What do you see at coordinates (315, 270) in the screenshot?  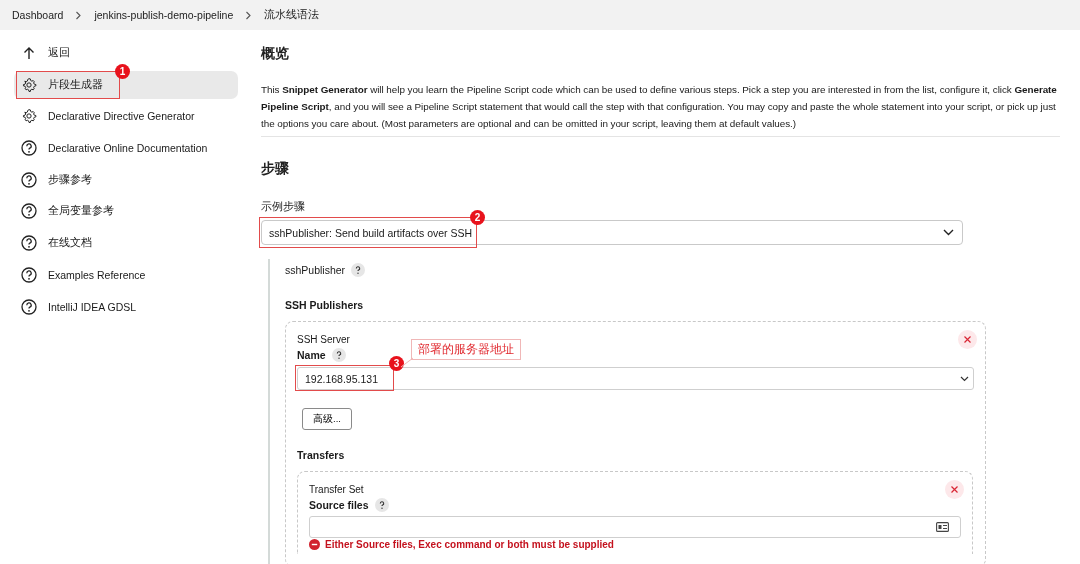 I see `step-name: sshPublisher` at bounding box center [315, 270].